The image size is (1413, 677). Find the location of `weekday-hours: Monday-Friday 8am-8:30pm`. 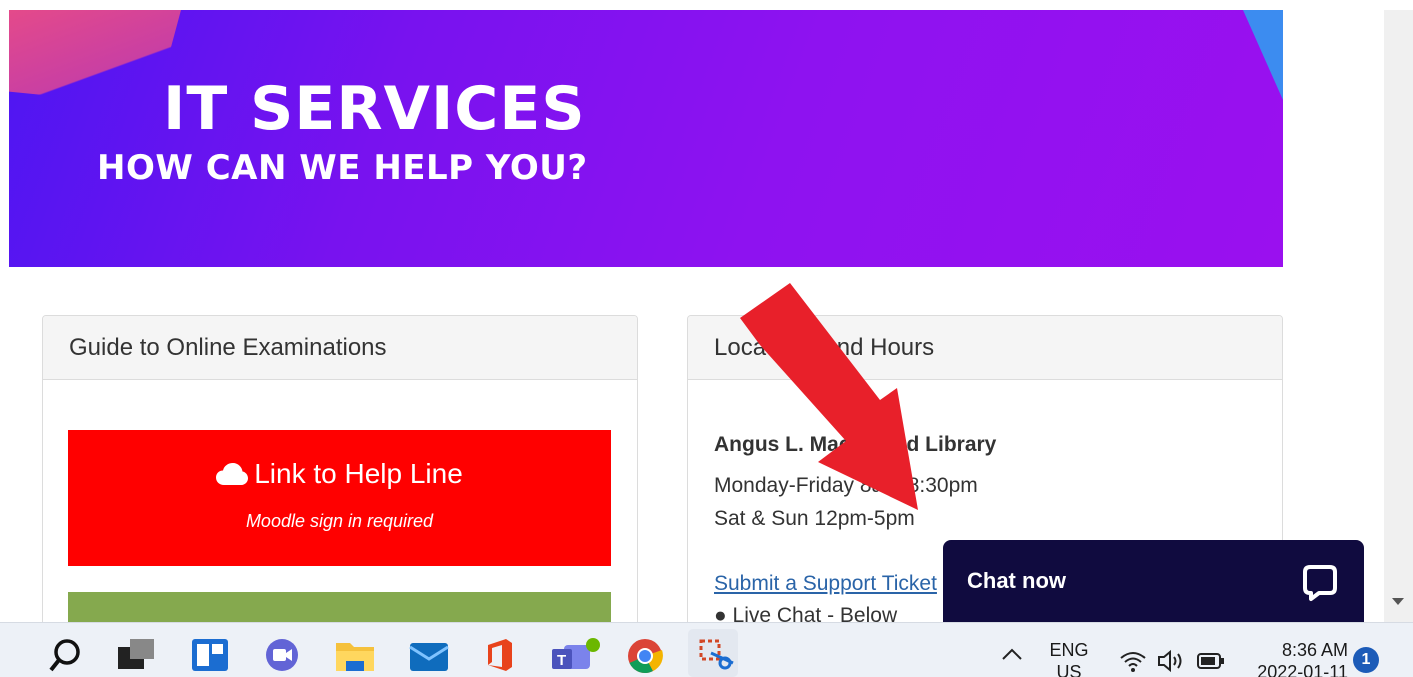

weekday-hours: Monday-Friday 8am-8:30pm is located at coordinates (846, 485).